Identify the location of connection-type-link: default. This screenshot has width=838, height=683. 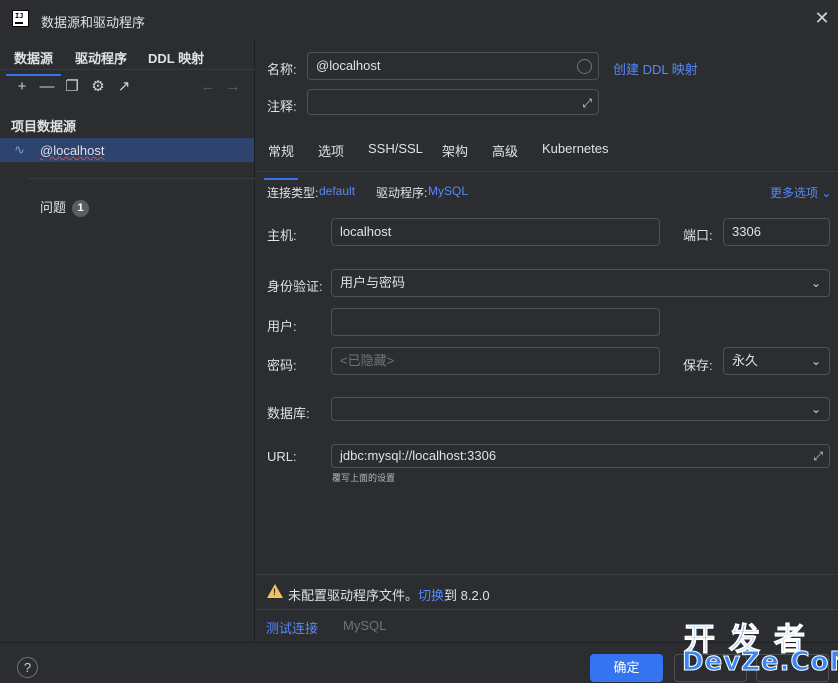
(337, 191).